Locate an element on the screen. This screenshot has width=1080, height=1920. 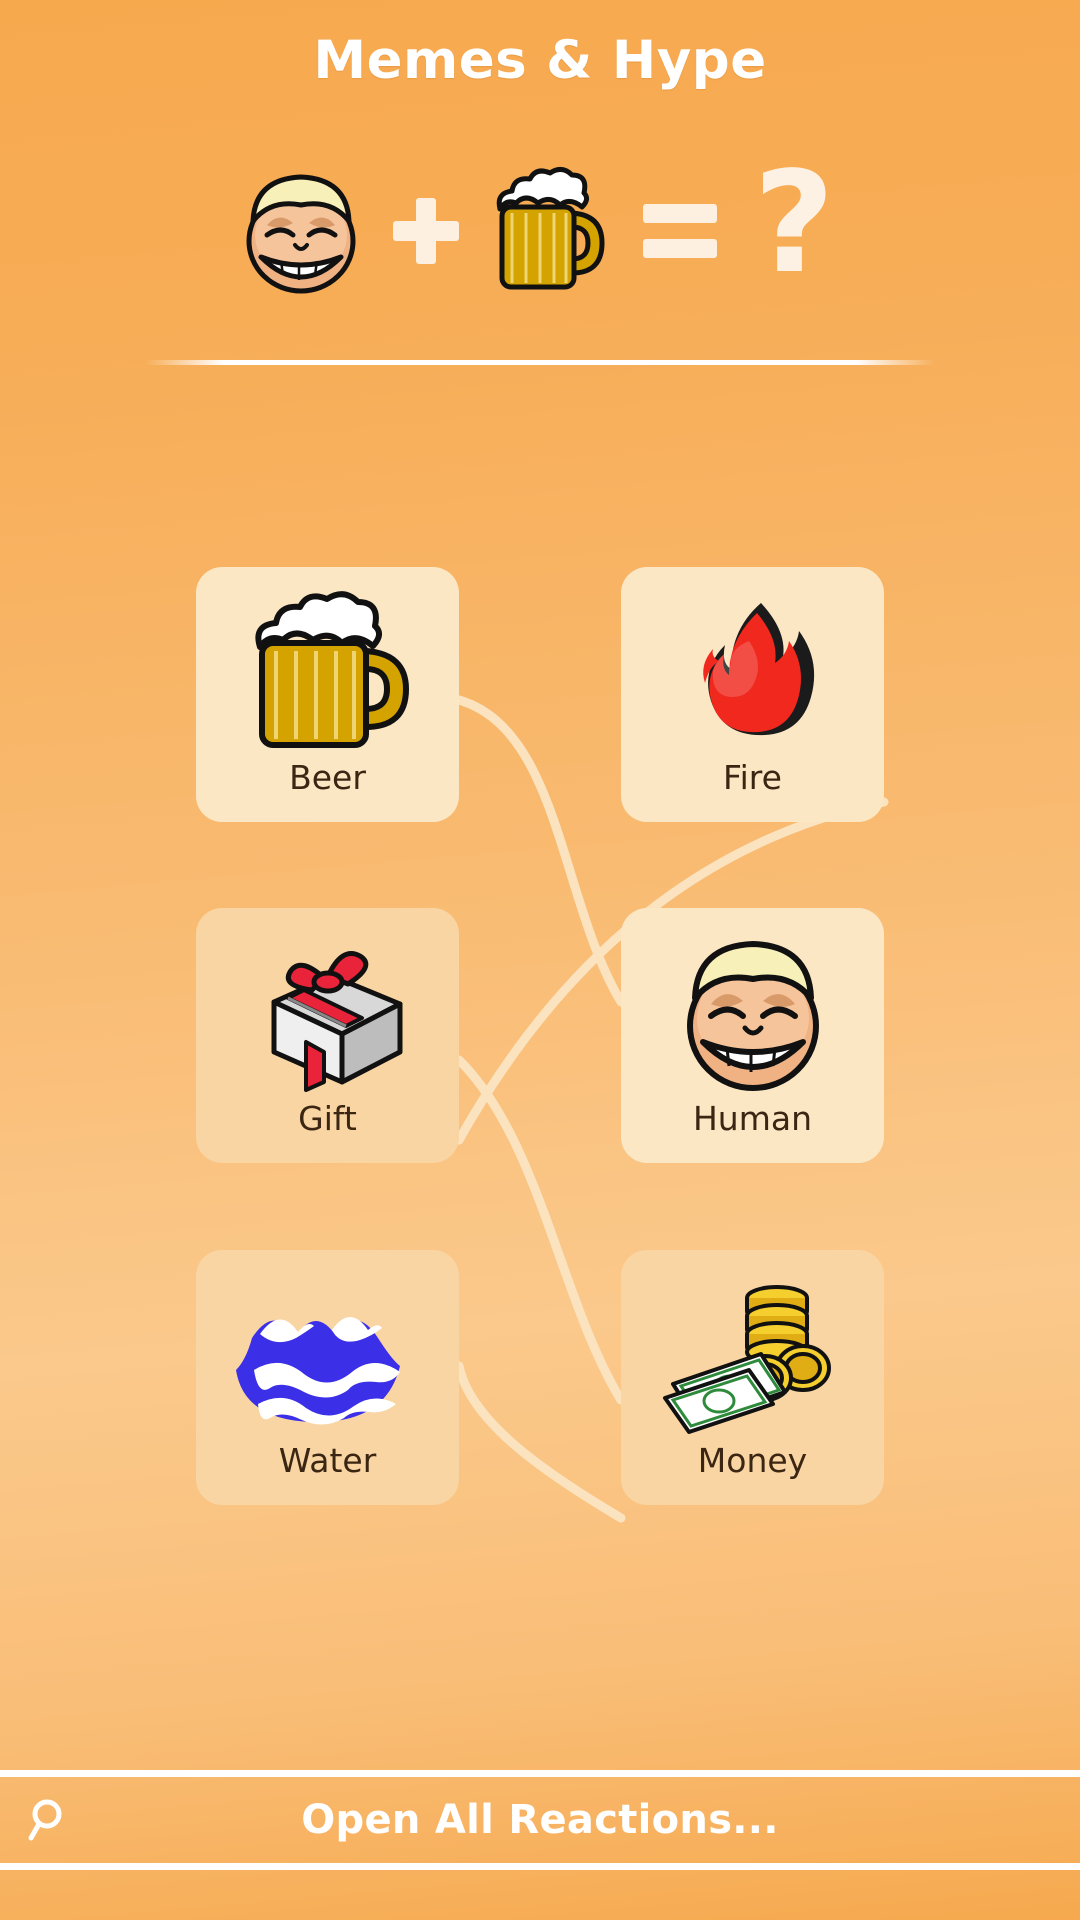
plus-operator-icon is located at coordinates (426, 230).